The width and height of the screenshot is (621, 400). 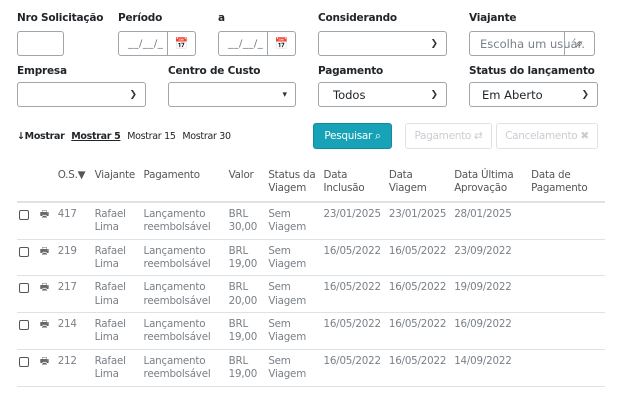 What do you see at coordinates (532, 43) in the screenshot?
I see `viajante-search-field: Escolha um usuár. ⌕` at bounding box center [532, 43].